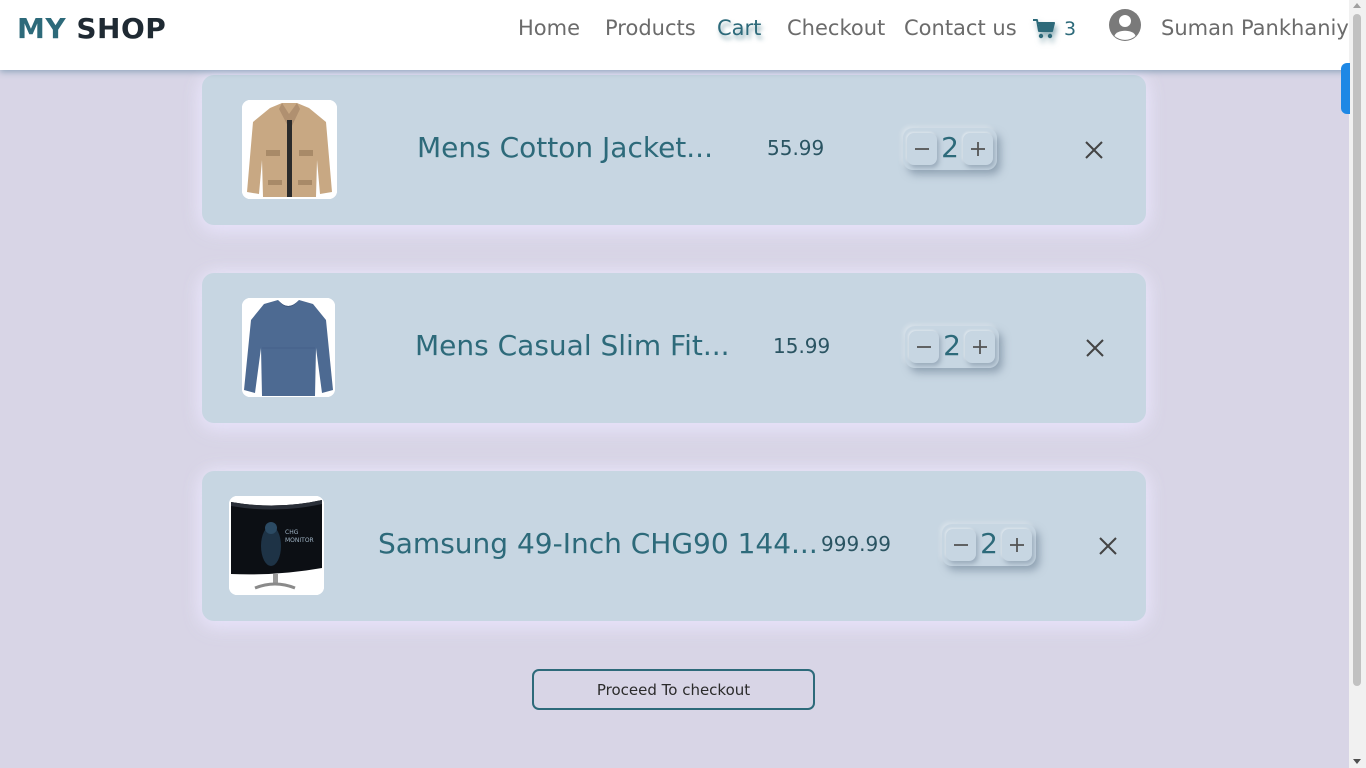  I want to click on product-price: 999.99, so click(856, 544).